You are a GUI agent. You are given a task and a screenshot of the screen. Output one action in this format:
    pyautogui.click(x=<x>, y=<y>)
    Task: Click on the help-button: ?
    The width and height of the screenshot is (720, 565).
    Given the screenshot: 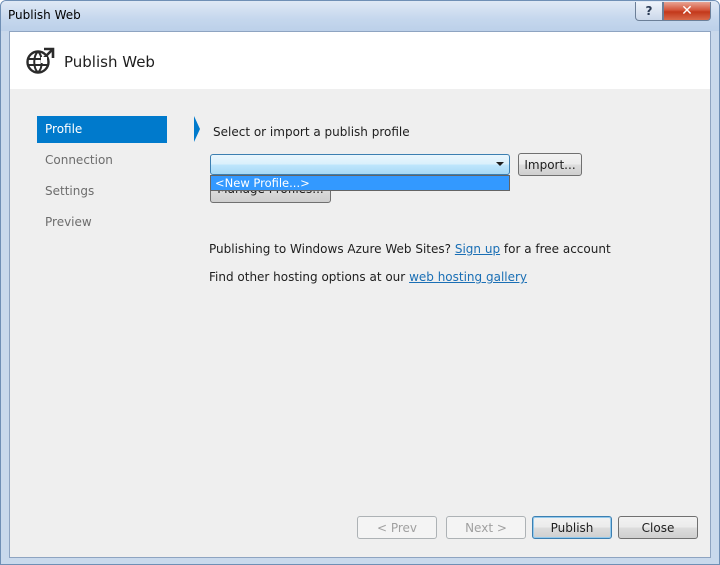 What is the action you would take?
    pyautogui.click(x=649, y=11)
    